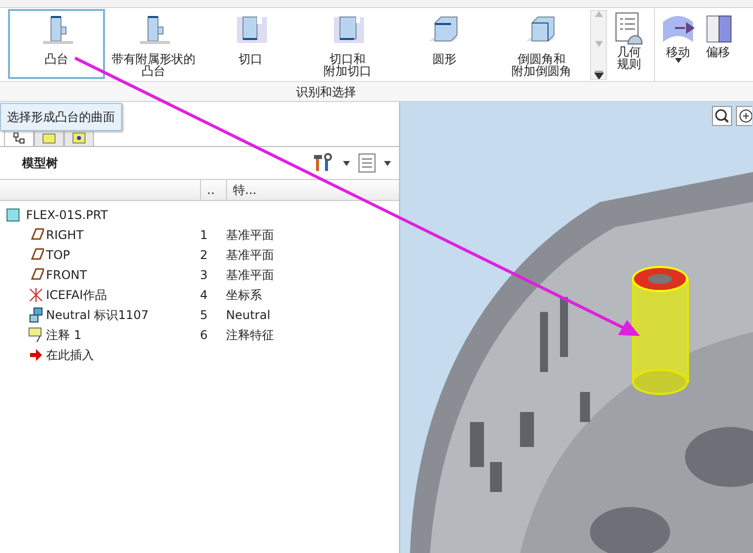 This screenshot has height=553, width=753. What do you see at coordinates (97, 315) in the screenshot?
I see `tree-item: Neutral 标识1107` at bounding box center [97, 315].